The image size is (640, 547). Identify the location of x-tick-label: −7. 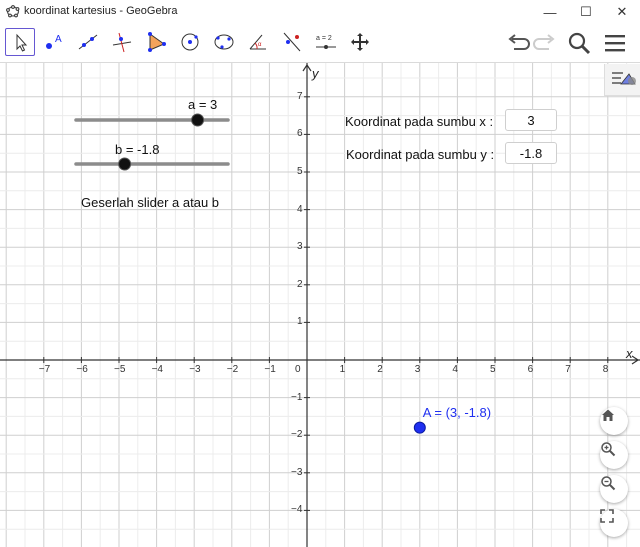
(44, 369).